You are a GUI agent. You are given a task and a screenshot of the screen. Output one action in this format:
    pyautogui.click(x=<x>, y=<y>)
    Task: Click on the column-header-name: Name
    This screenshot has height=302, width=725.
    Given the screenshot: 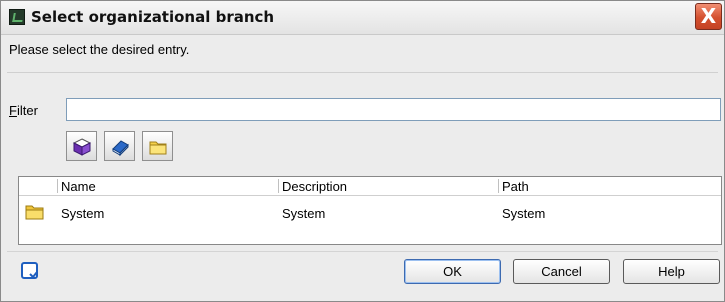 What is the action you would take?
    pyautogui.click(x=78, y=186)
    